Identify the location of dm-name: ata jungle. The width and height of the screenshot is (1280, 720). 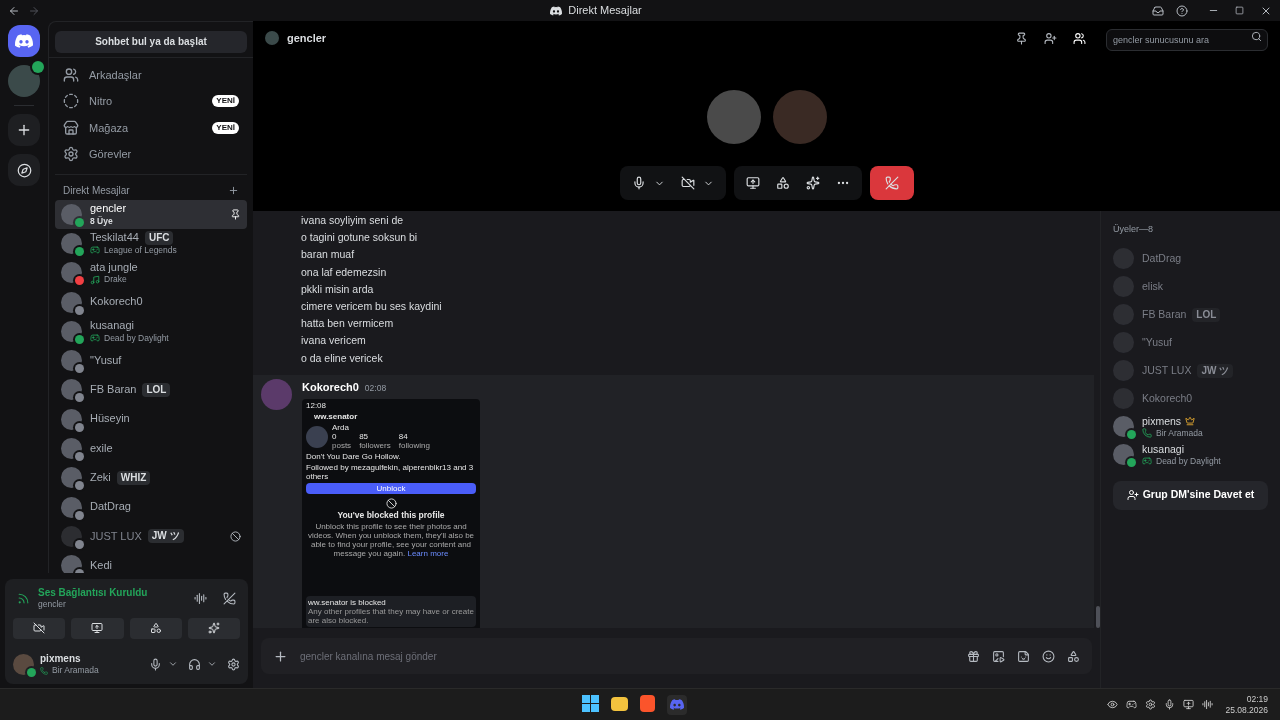
(114, 267).